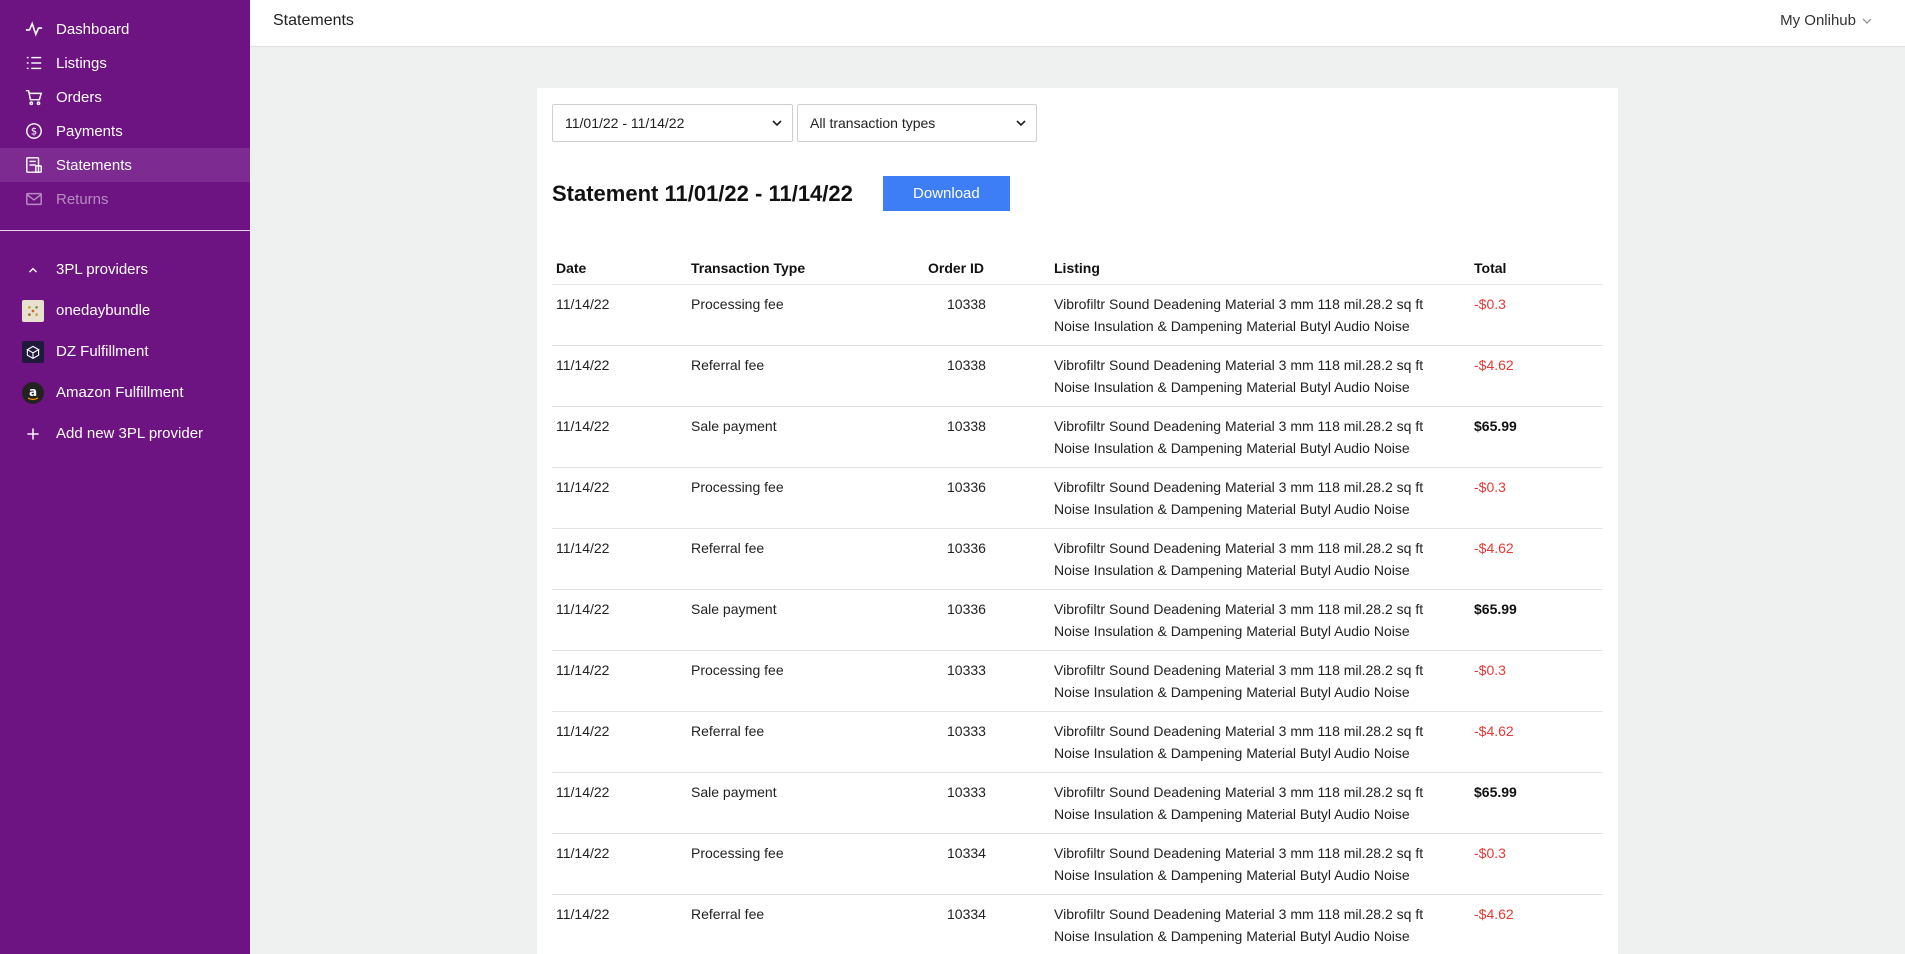 The height and width of the screenshot is (954, 1905). I want to click on sidebar-item-returns: Returns, so click(125, 199).